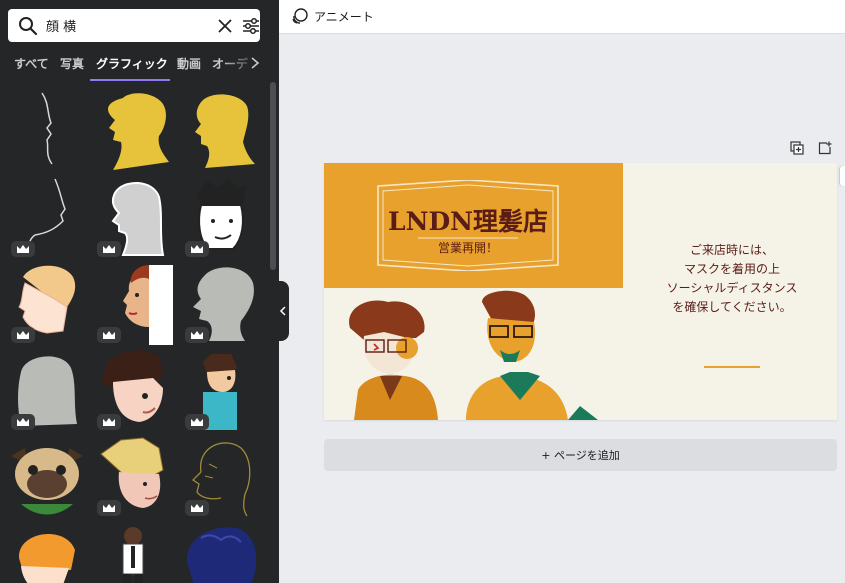  What do you see at coordinates (189, 63) in the screenshot?
I see `tab-videos: 動画` at bounding box center [189, 63].